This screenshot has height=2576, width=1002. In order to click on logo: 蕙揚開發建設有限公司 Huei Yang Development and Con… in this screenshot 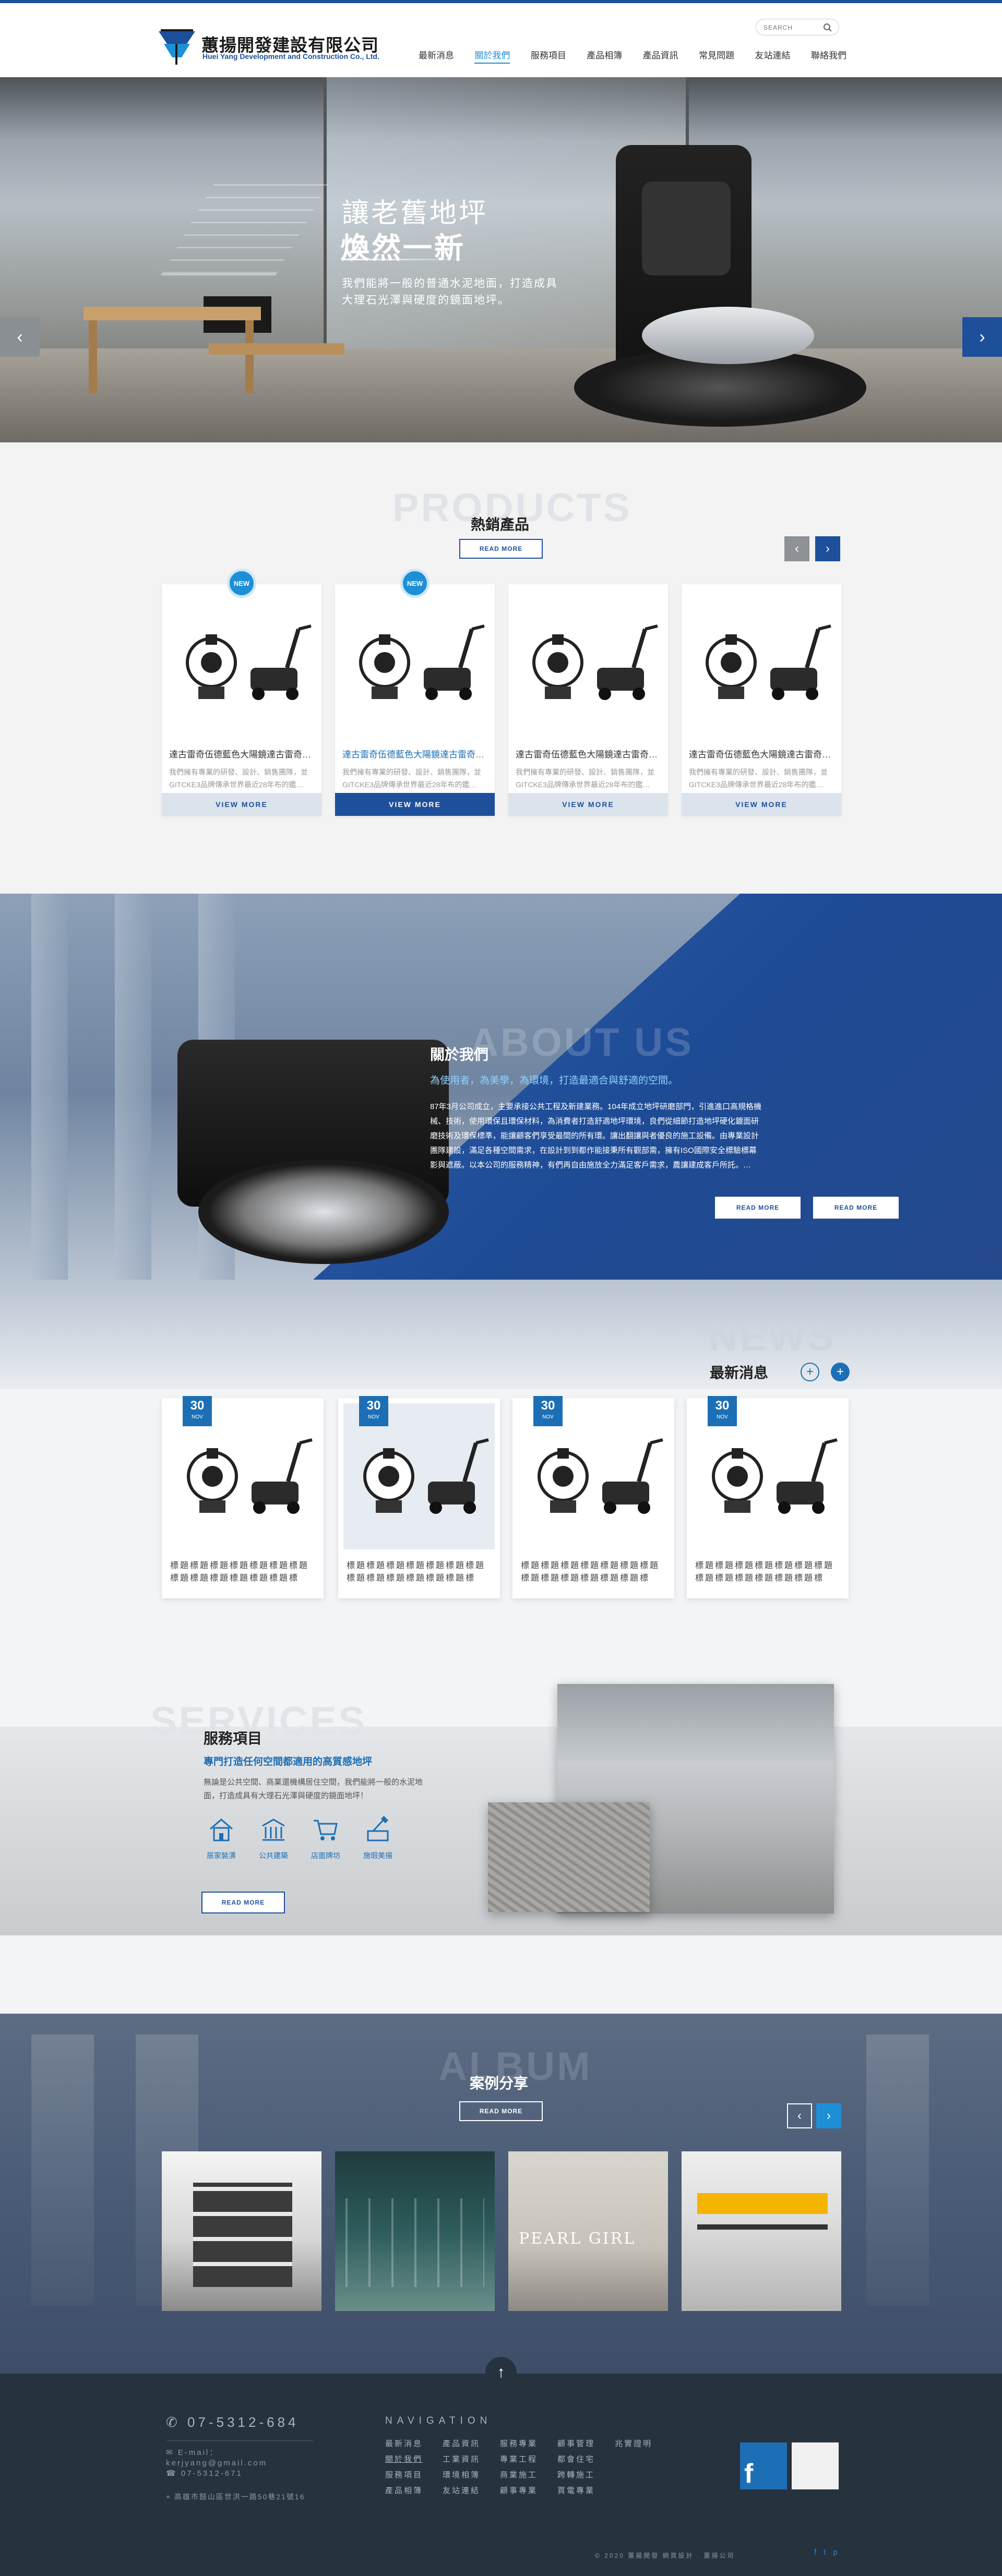, I will do `click(274, 47)`.